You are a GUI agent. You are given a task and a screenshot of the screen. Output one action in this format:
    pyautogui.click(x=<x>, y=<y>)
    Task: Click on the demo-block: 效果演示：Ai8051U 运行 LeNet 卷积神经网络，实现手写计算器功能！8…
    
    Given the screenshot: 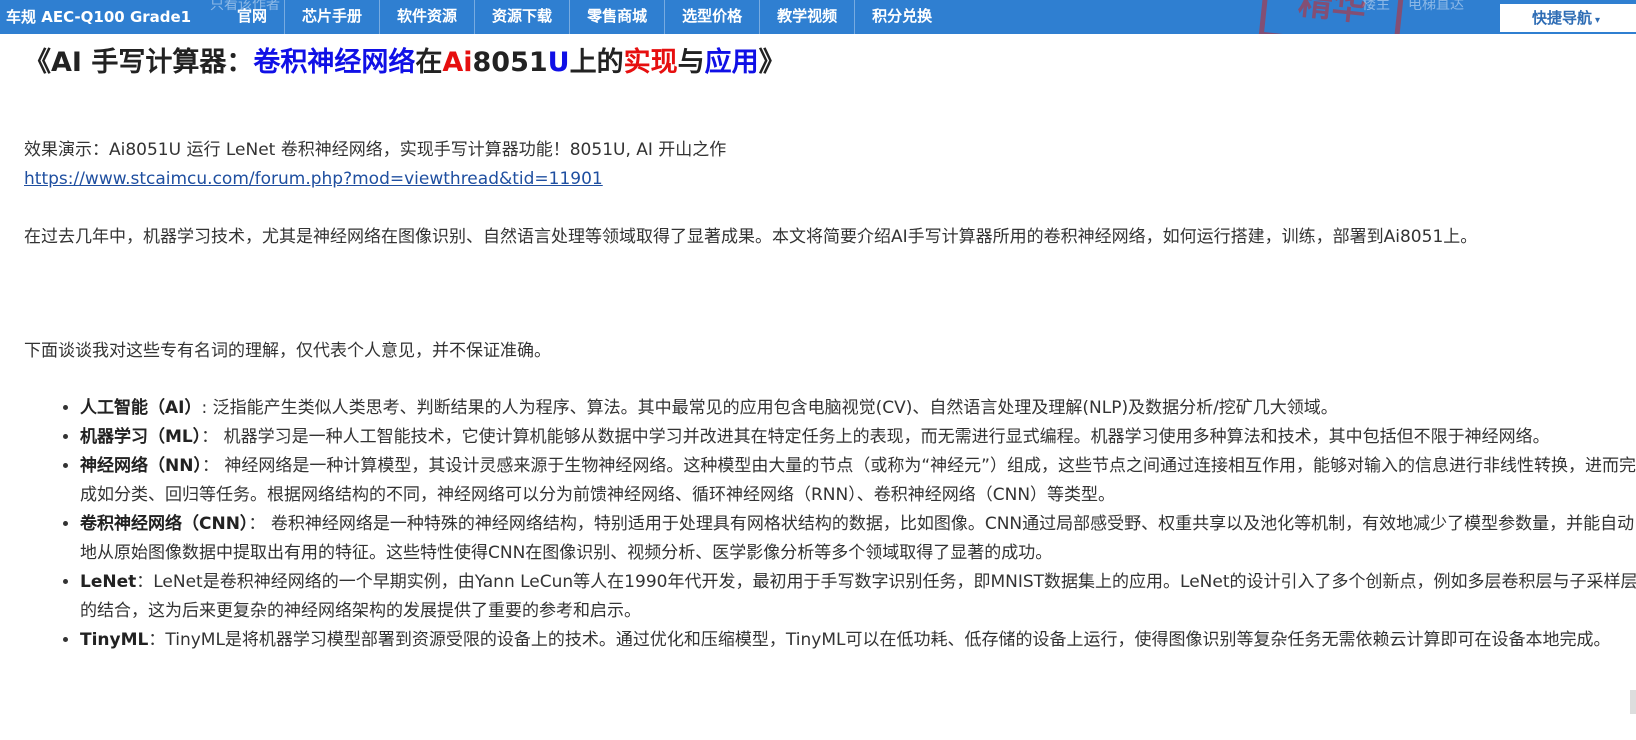 What is the action you would take?
    pyautogui.click(x=824, y=165)
    